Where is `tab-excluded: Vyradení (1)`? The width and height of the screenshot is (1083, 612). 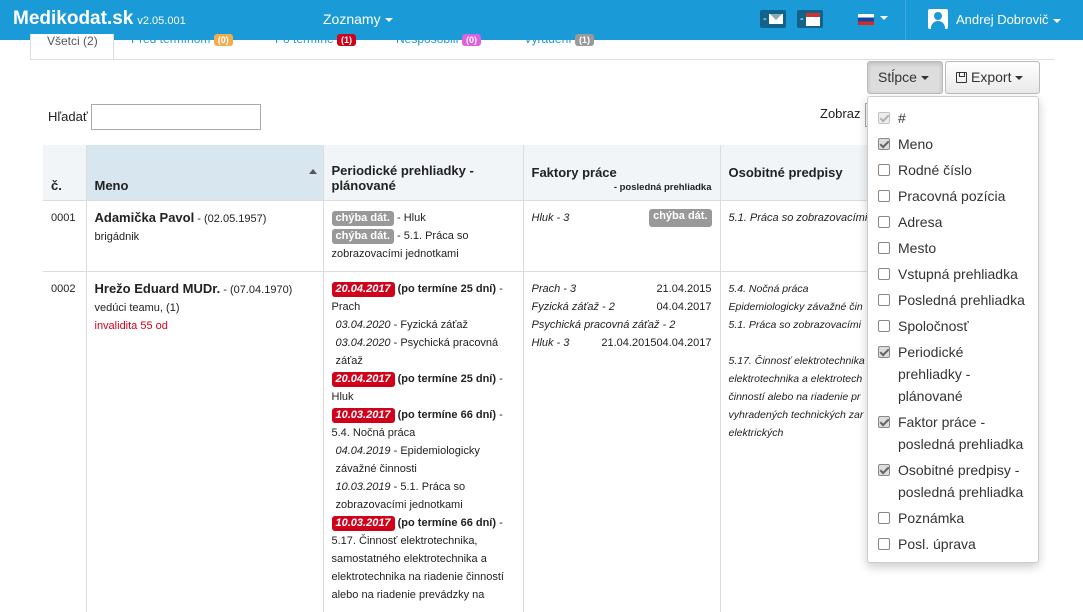 tab-excluded: Vyradení (1) is located at coordinates (559, 39).